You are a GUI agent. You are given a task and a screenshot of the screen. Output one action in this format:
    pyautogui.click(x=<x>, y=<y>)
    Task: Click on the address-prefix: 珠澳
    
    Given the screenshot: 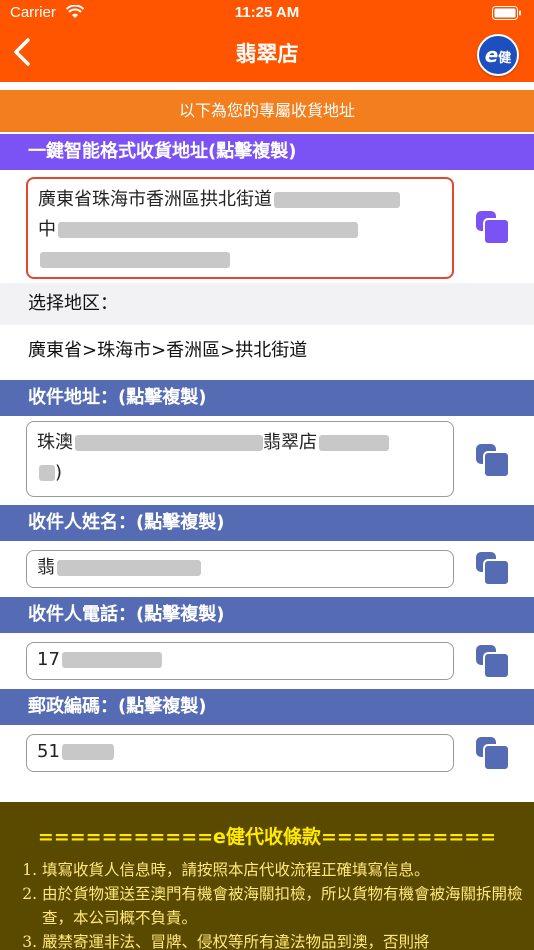 What is the action you would take?
    pyautogui.click(x=55, y=442)
    